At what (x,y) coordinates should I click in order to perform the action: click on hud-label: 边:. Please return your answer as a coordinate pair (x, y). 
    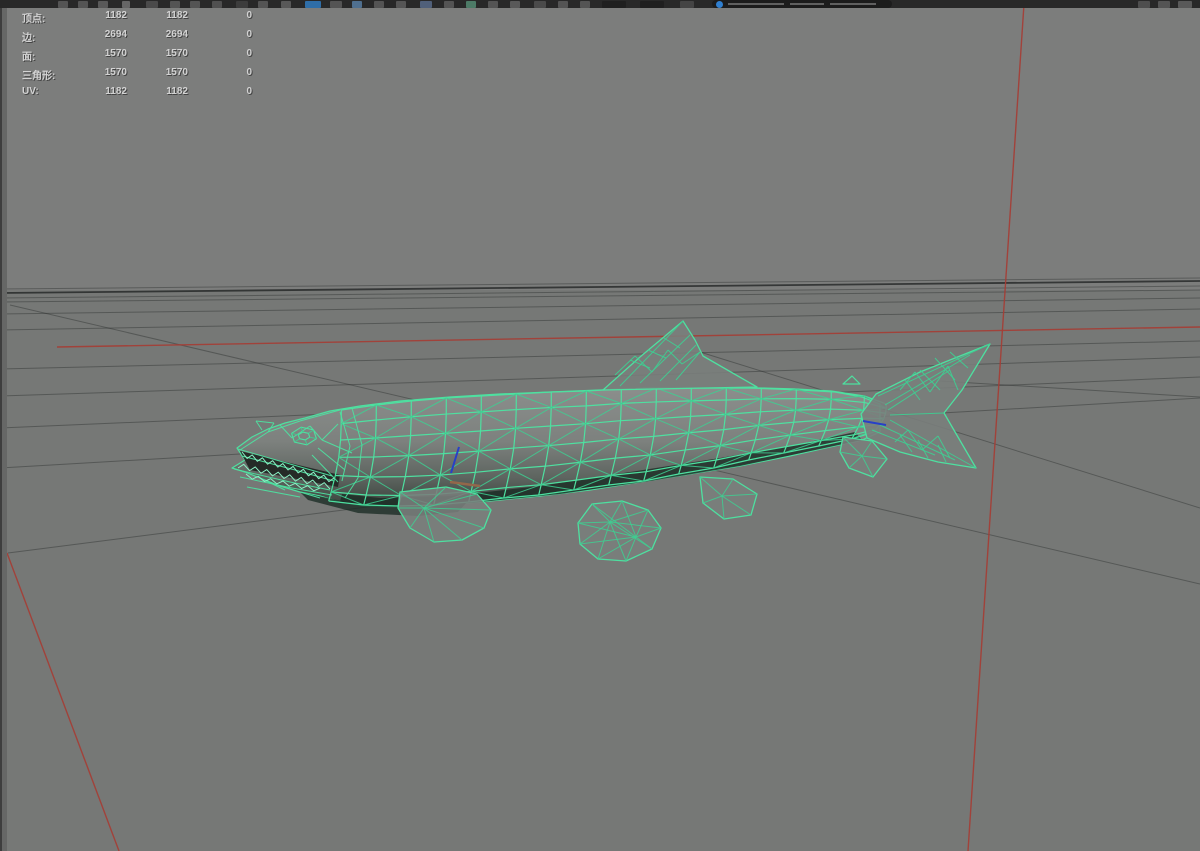
    Looking at the image, I should click on (29, 38).